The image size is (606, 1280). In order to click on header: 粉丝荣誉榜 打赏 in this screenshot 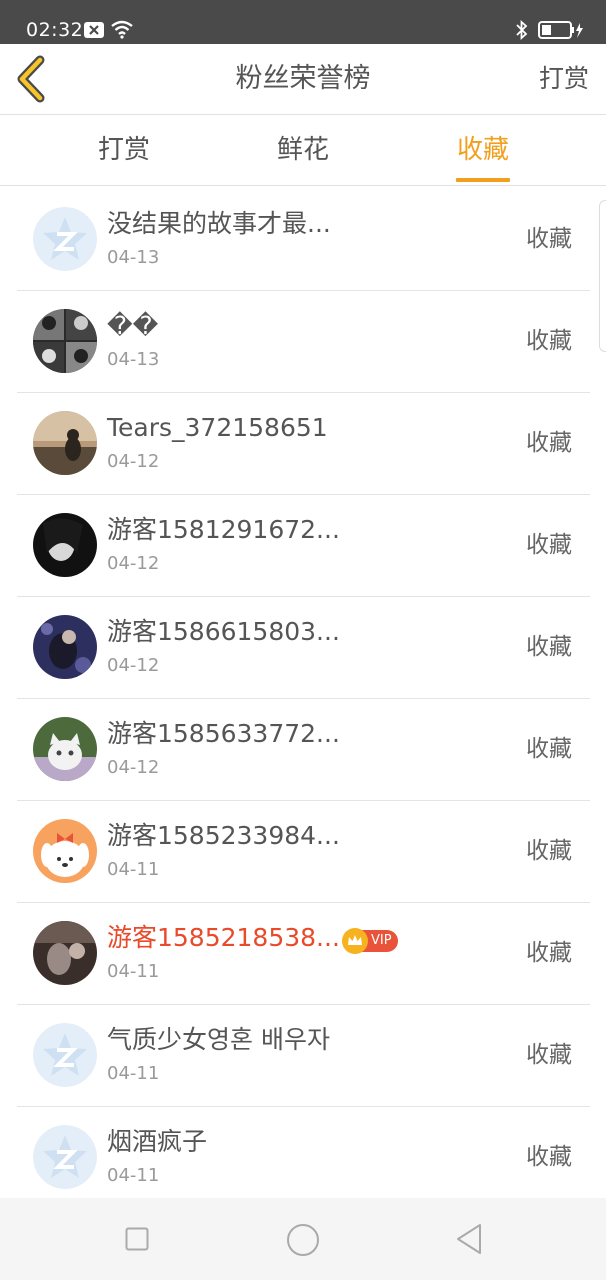, I will do `click(303, 79)`.